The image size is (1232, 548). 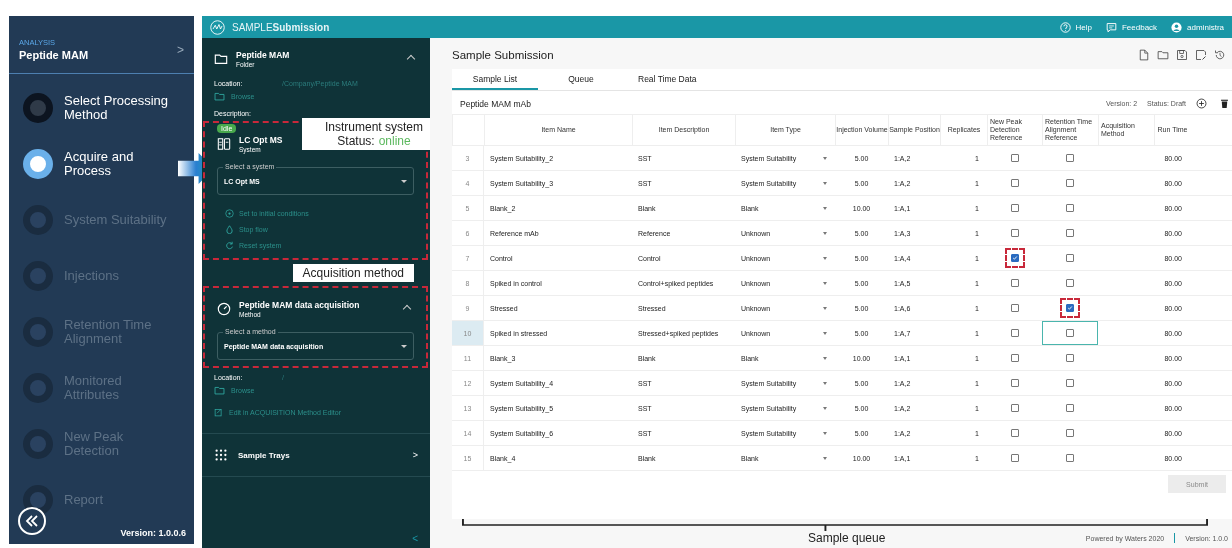 What do you see at coordinates (119, 164) in the screenshot?
I see `step-label: Acquire and Process` at bounding box center [119, 164].